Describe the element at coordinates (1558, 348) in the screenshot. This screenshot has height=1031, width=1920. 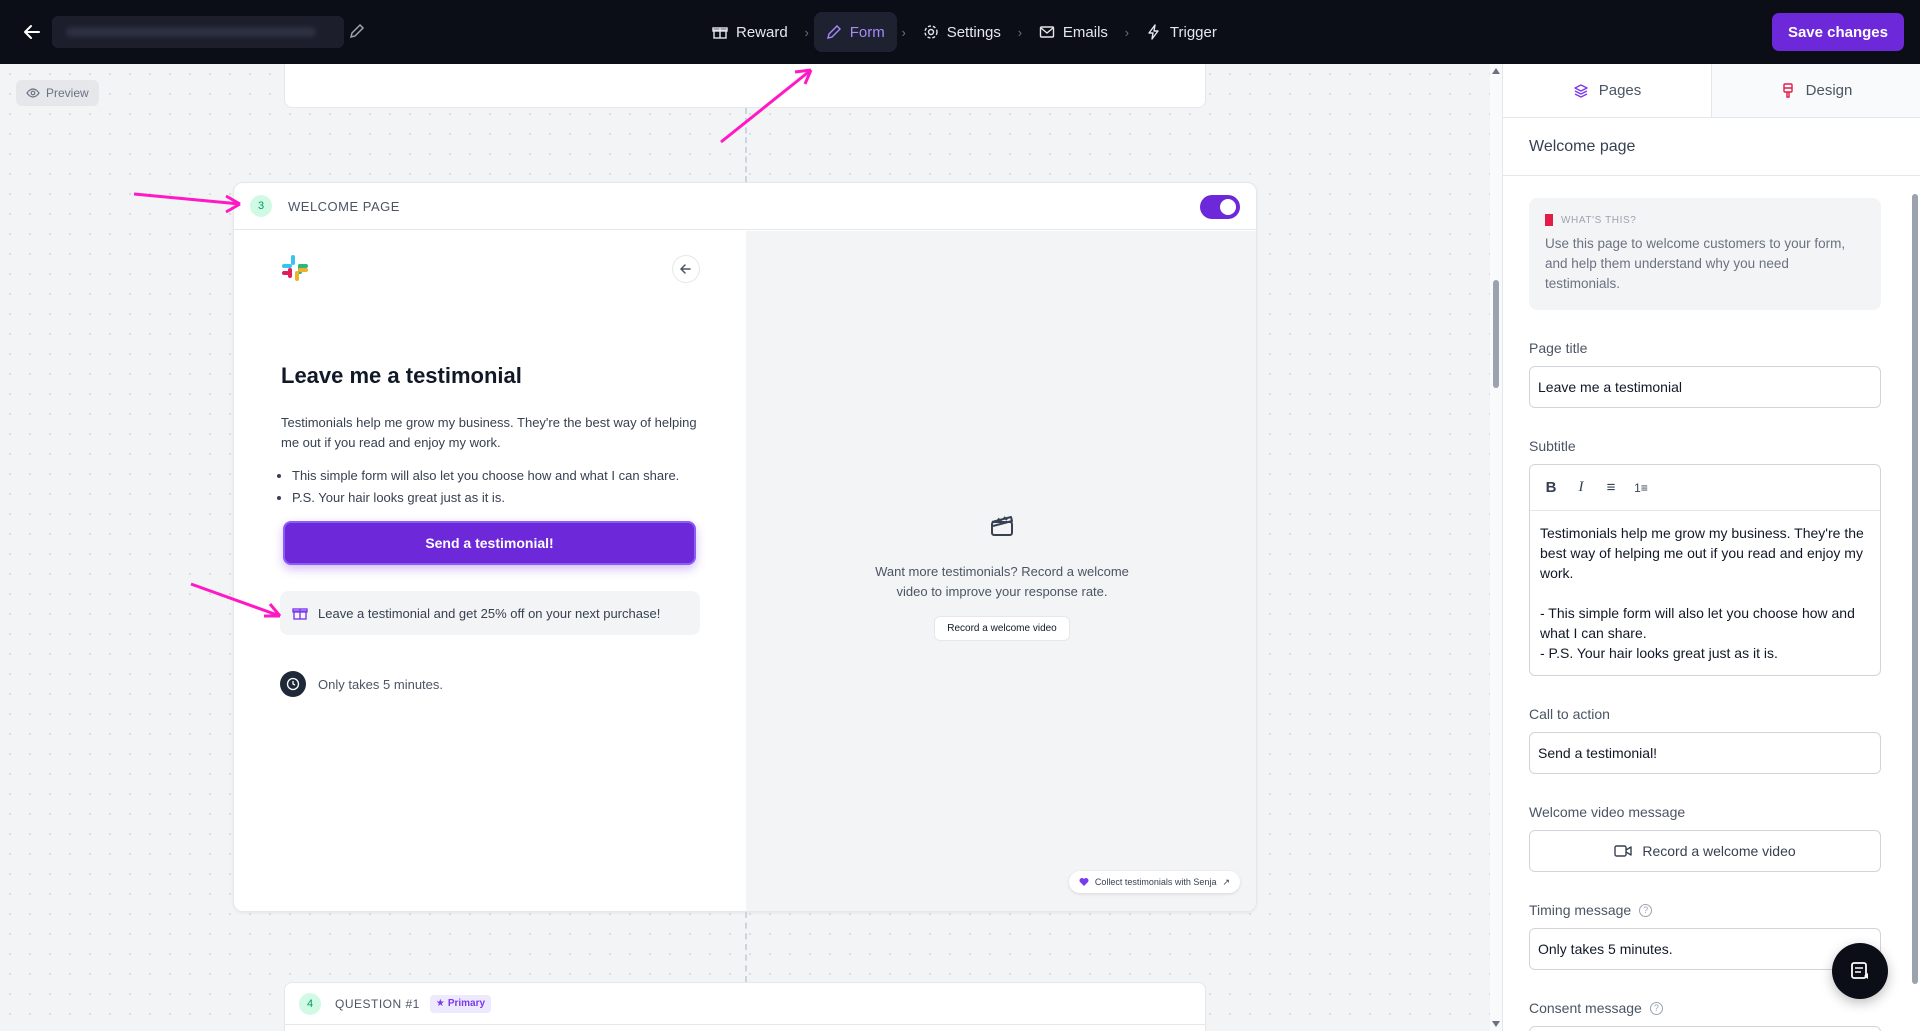
I see `page-title-label: Page title` at that location.